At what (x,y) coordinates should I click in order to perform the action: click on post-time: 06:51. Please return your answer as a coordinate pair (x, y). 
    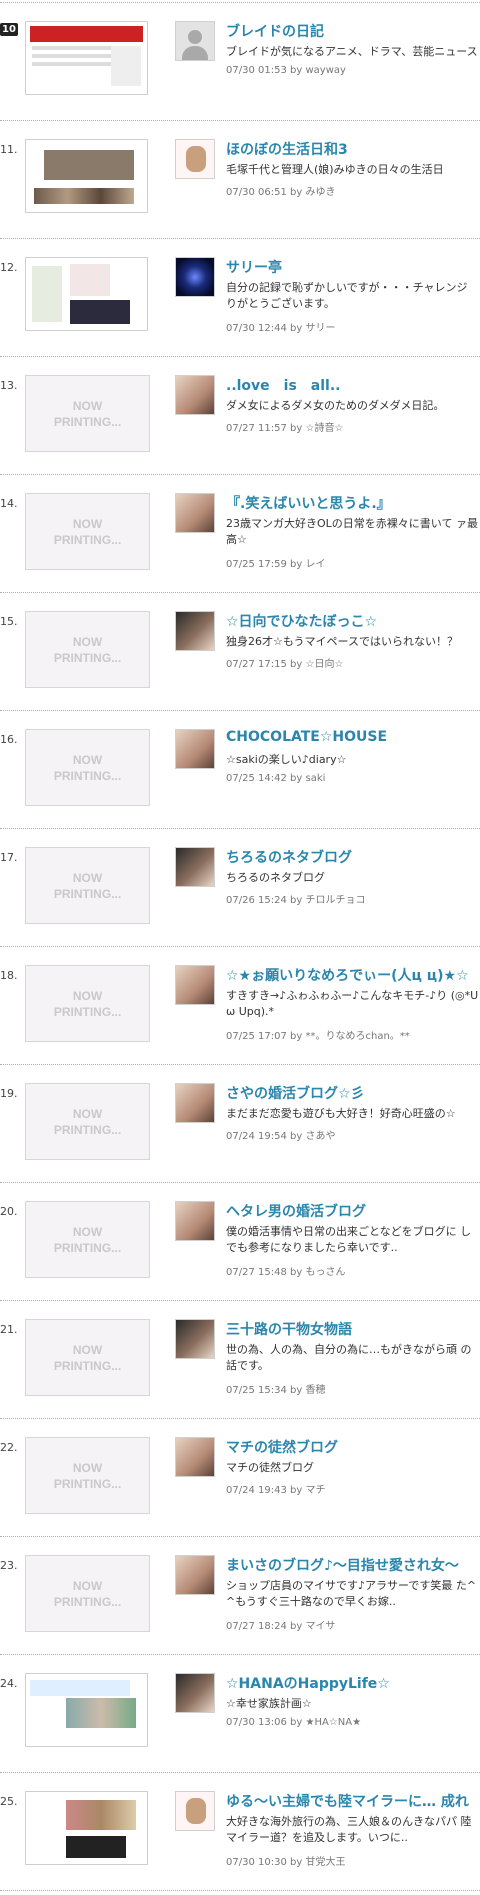
    Looking at the image, I should click on (272, 192).